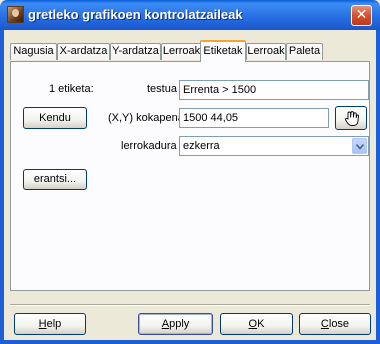 This screenshot has width=380, height=344. What do you see at coordinates (190, 305) in the screenshot?
I see `button-separator` at bounding box center [190, 305].